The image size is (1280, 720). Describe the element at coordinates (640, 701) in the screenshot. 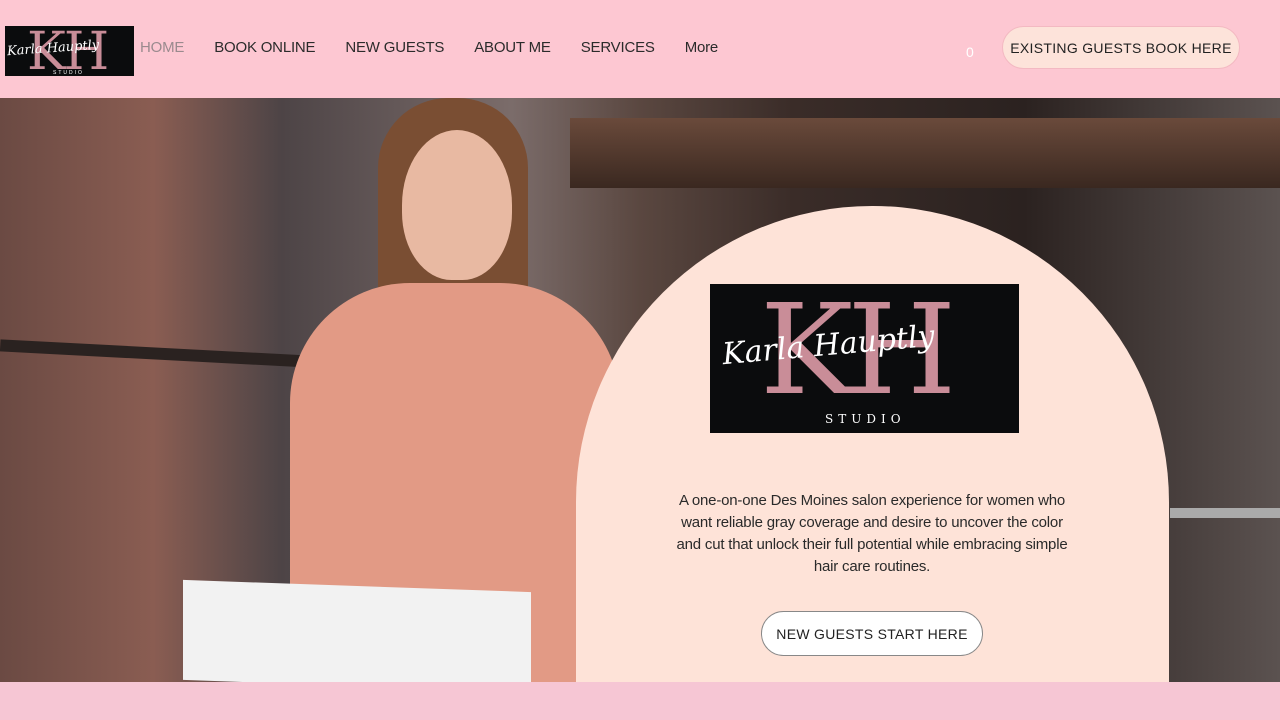

I see `bottom-band` at that location.